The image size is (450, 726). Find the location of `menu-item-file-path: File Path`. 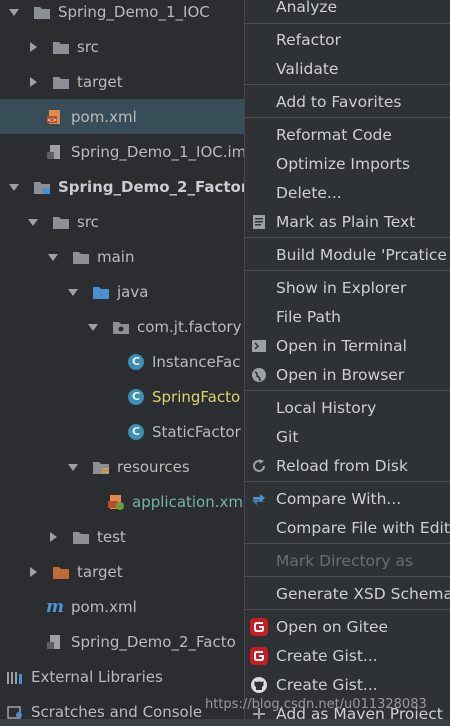

menu-item-file-path: File Path is located at coordinates (347, 316).